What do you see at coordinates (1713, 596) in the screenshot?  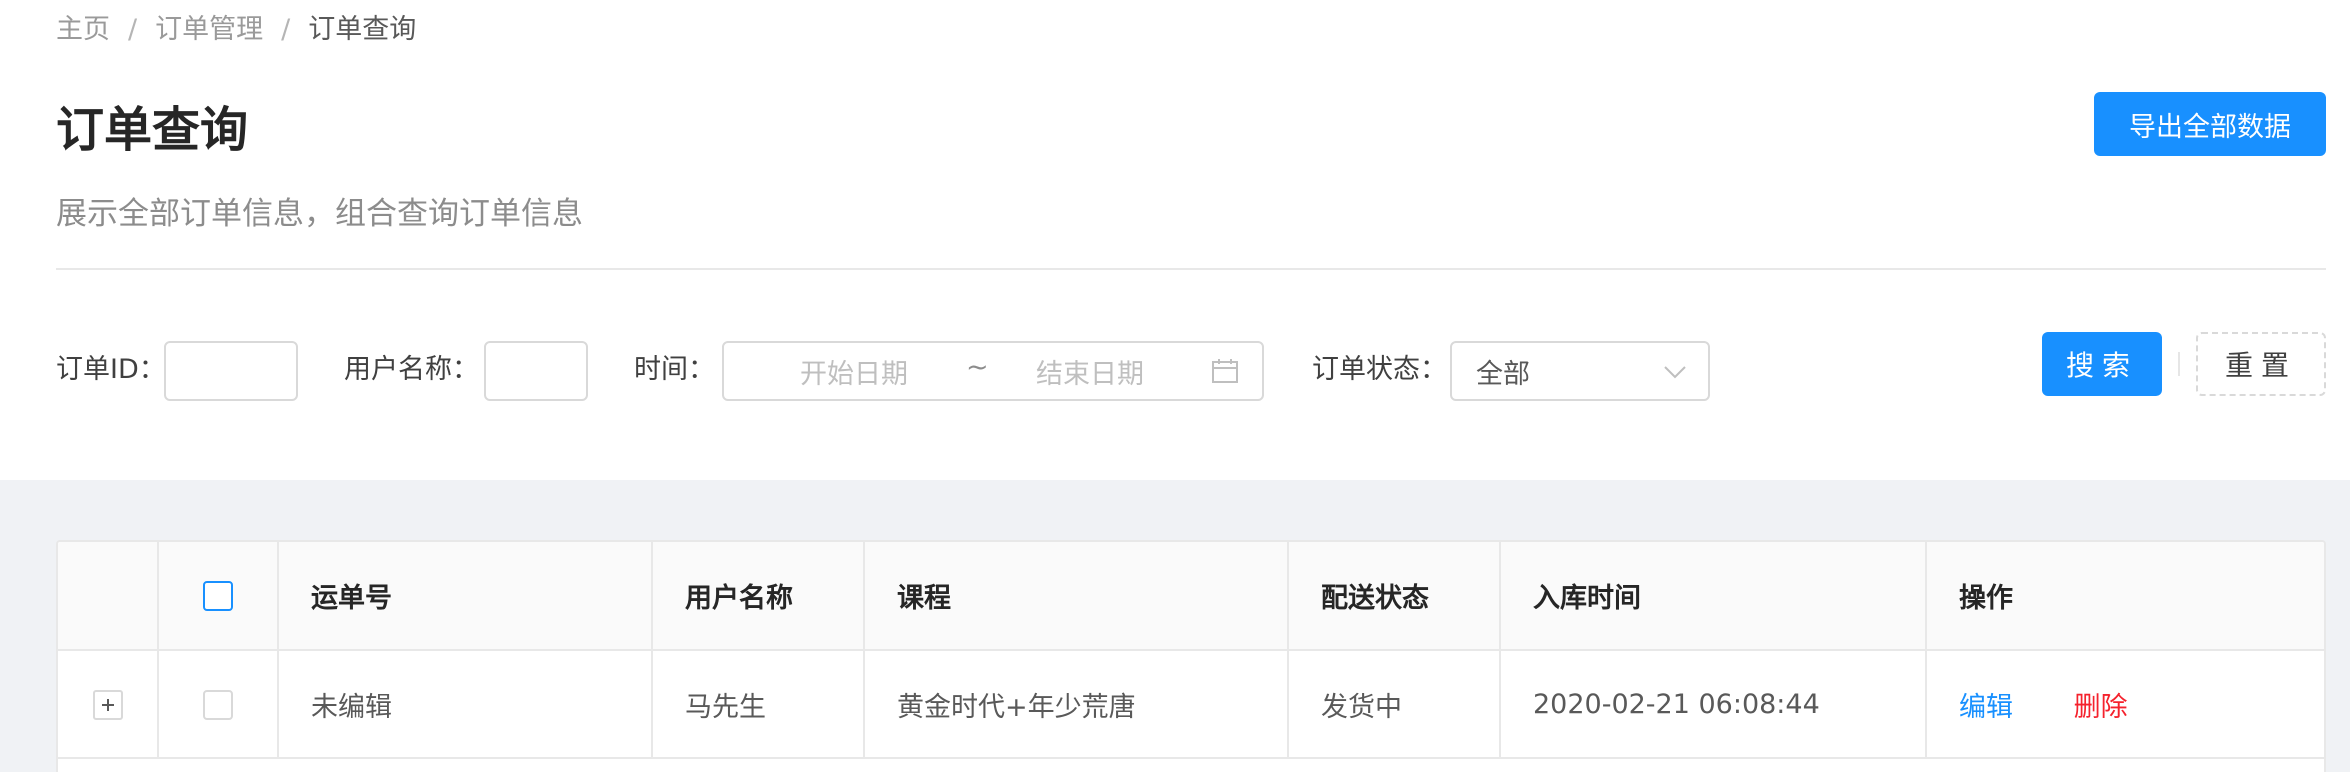 I see `column-header-storage-time: 入库时间` at bounding box center [1713, 596].